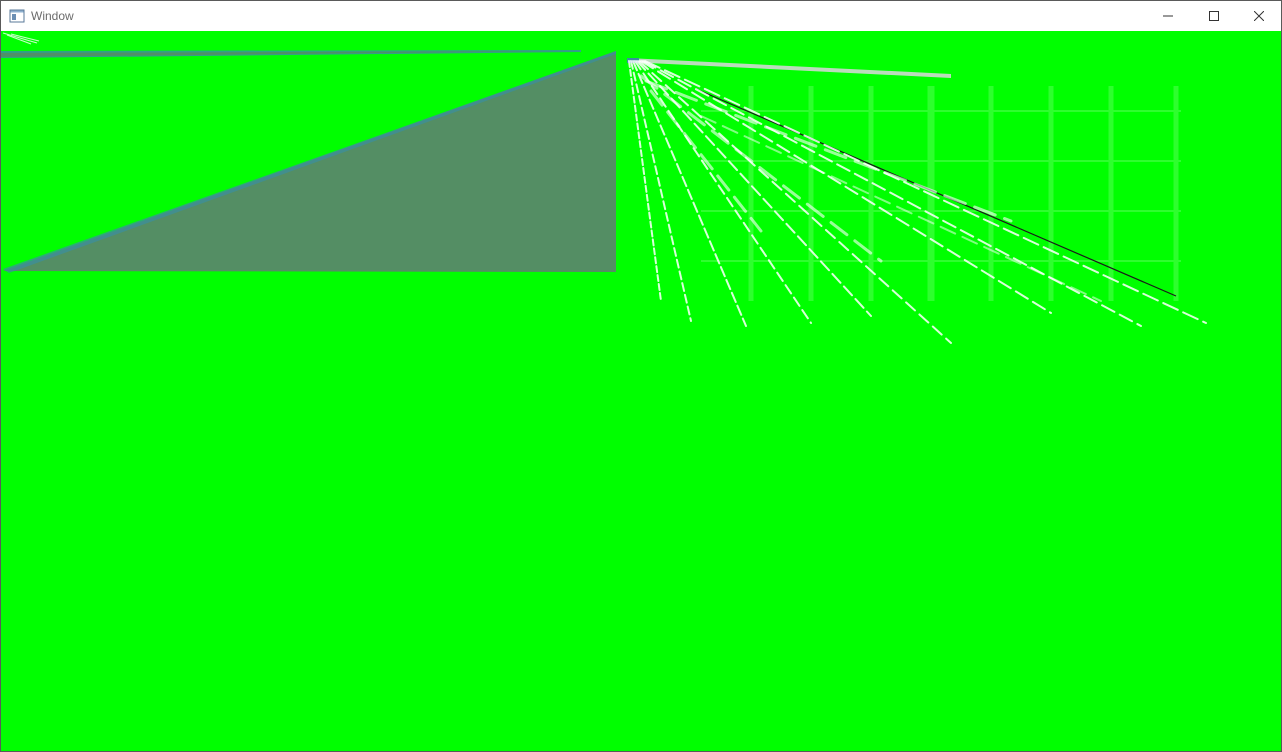 Image resolution: width=1282 pixels, height=752 pixels. I want to click on maximize-button, so click(1214, 16).